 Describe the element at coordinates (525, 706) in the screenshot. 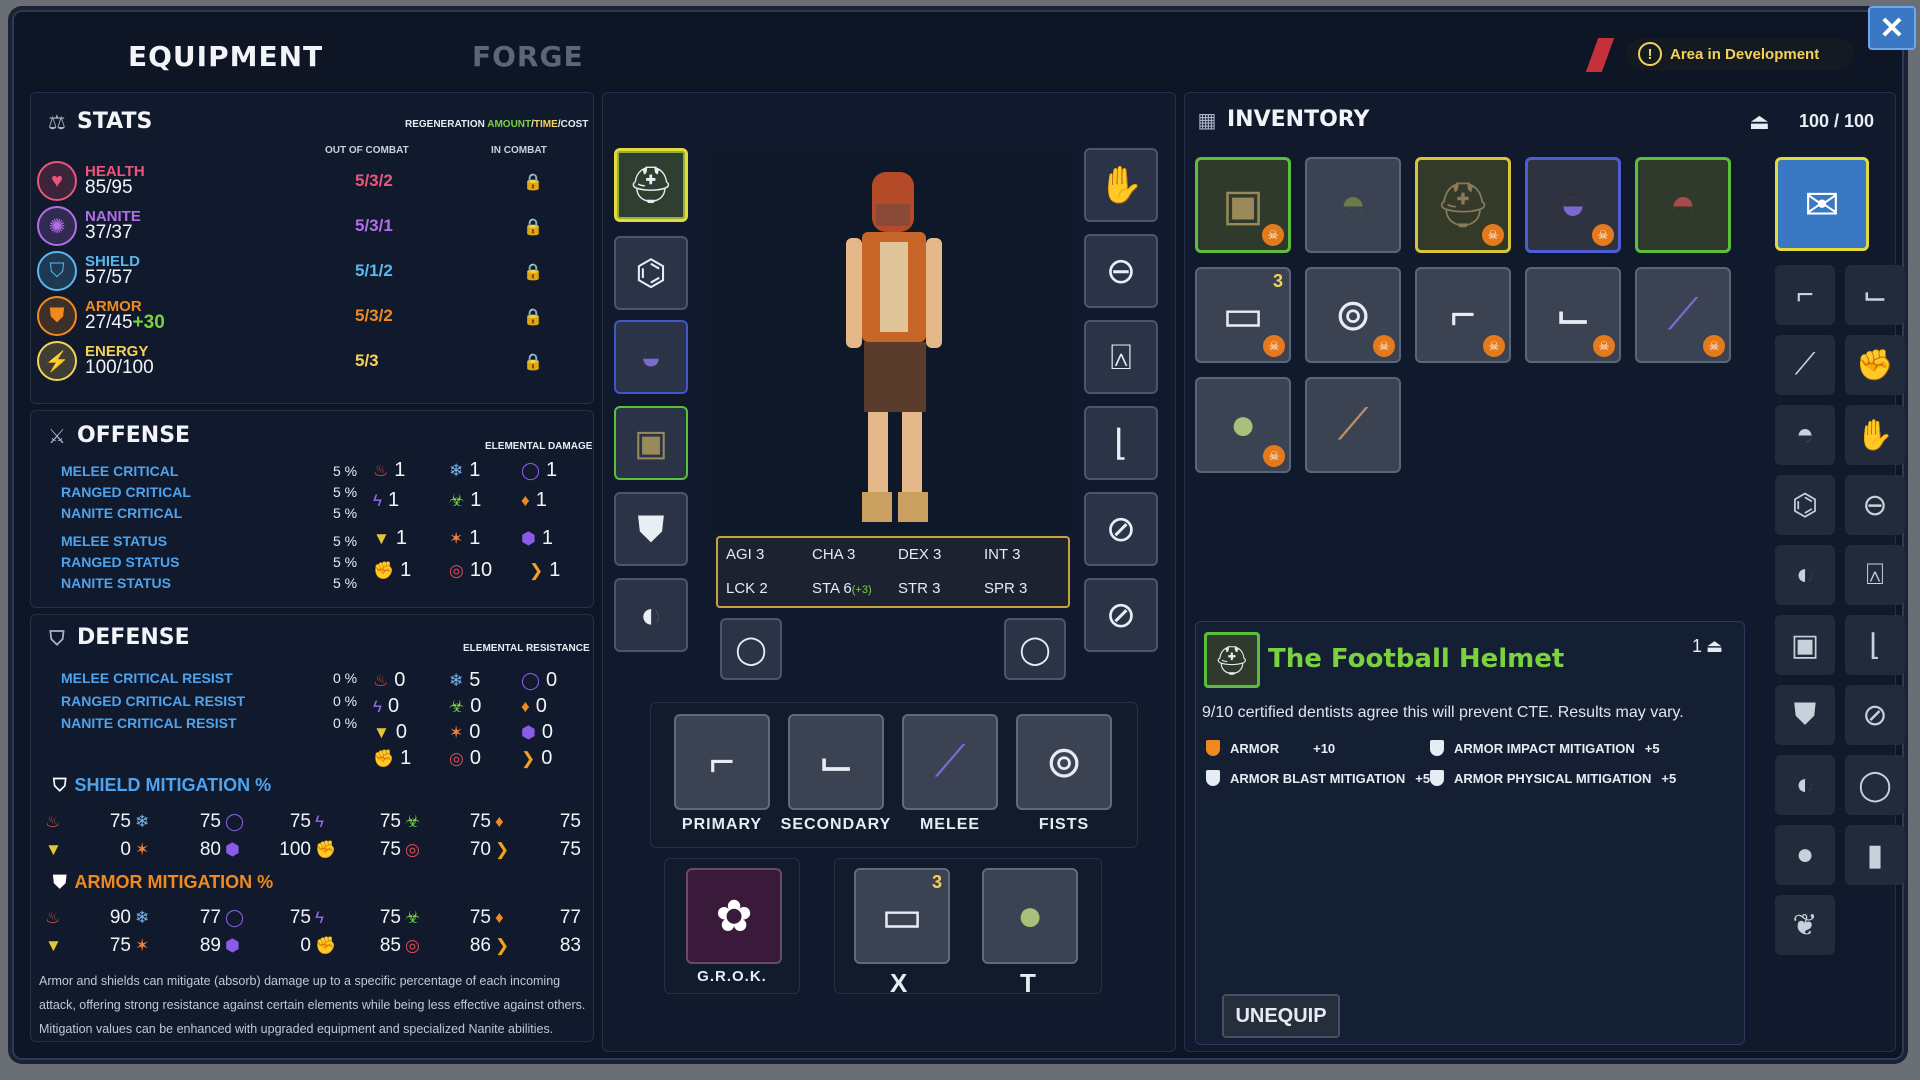

I see `flame-icon: ♦` at that location.